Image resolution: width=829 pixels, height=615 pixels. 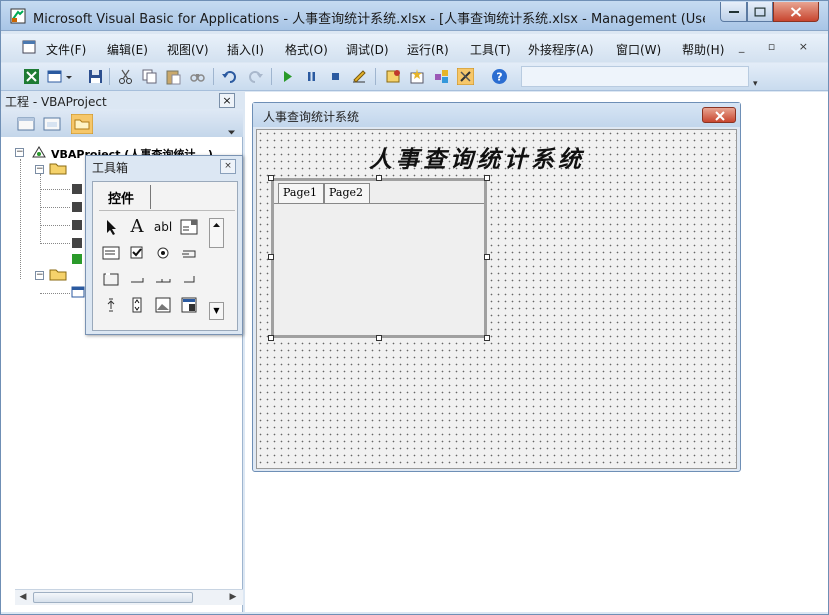 What do you see at coordinates (393, 76) in the screenshot?
I see `project-explorer-icon` at bounding box center [393, 76].